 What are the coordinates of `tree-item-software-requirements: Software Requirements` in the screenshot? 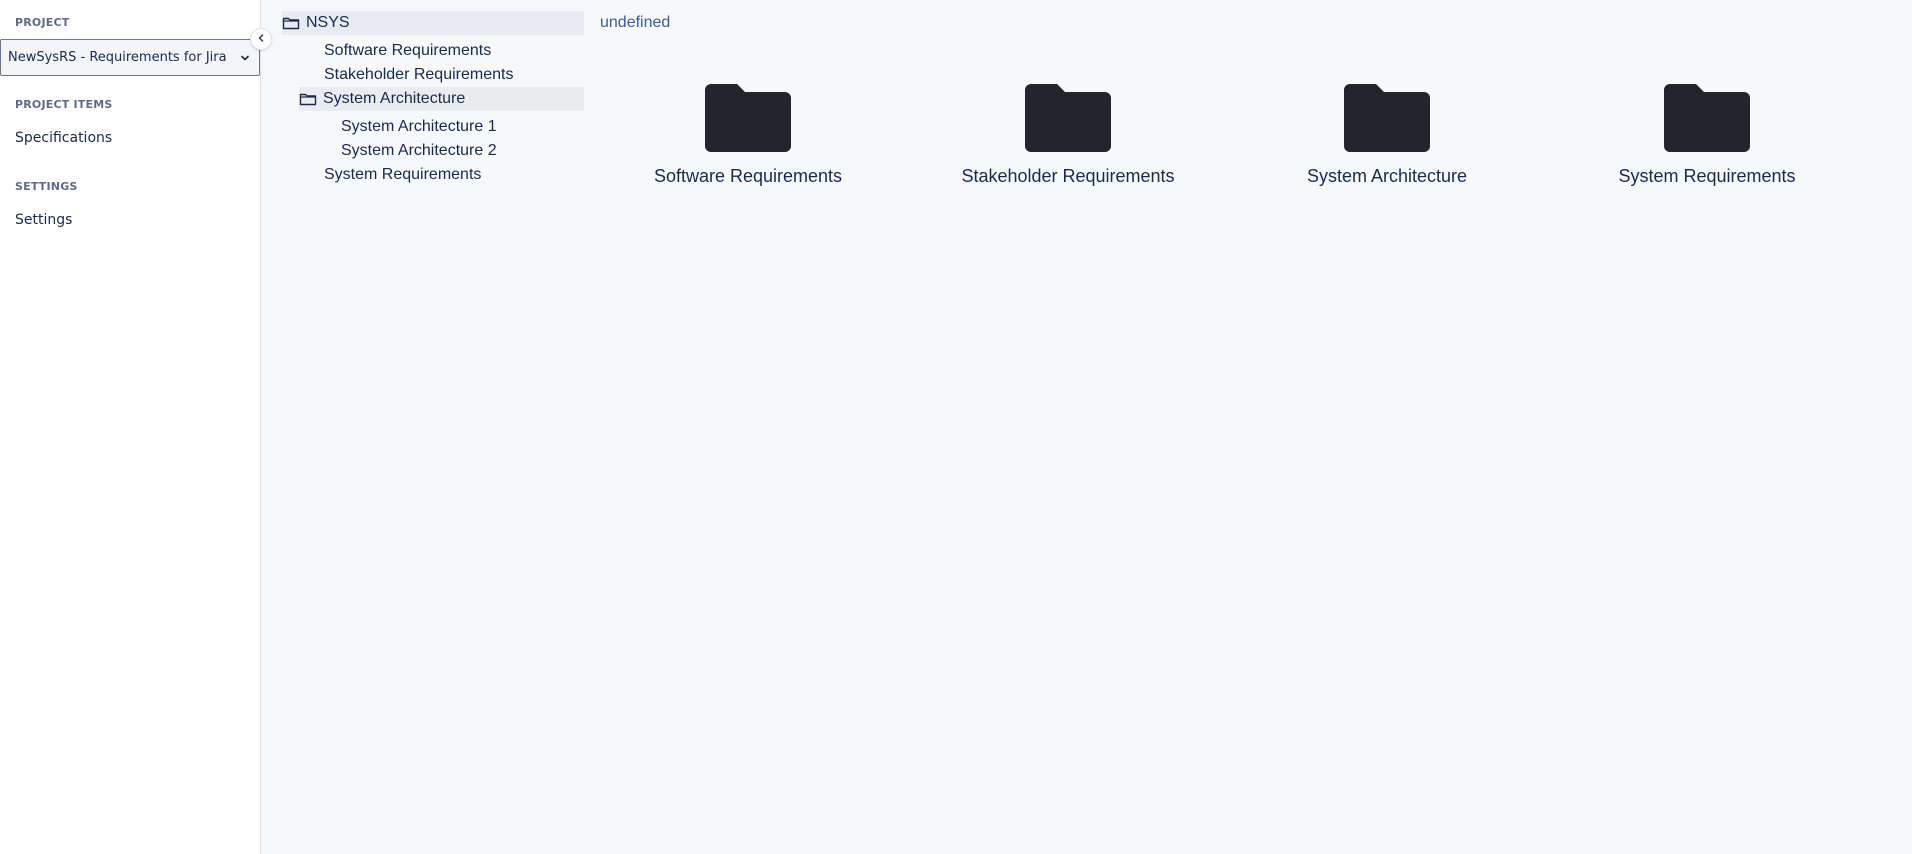 It's located at (407, 51).